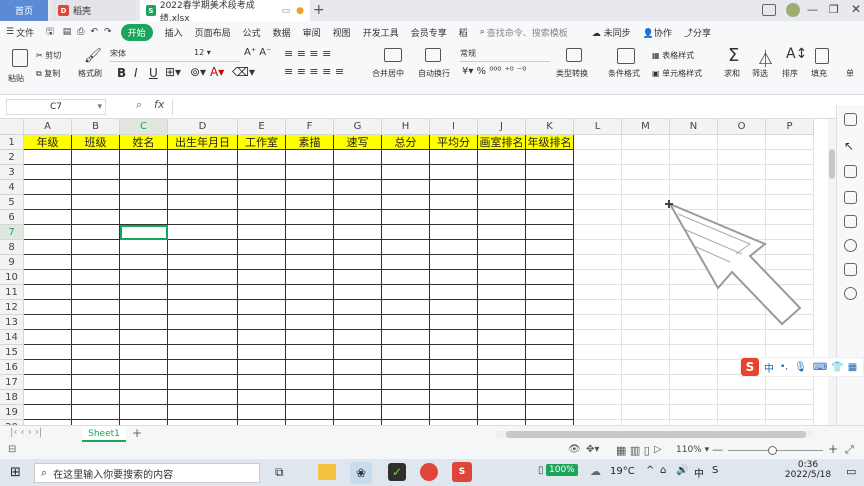  I want to click on sheet-nav-icons: |‹ ‹ › ›|, so click(26, 432).